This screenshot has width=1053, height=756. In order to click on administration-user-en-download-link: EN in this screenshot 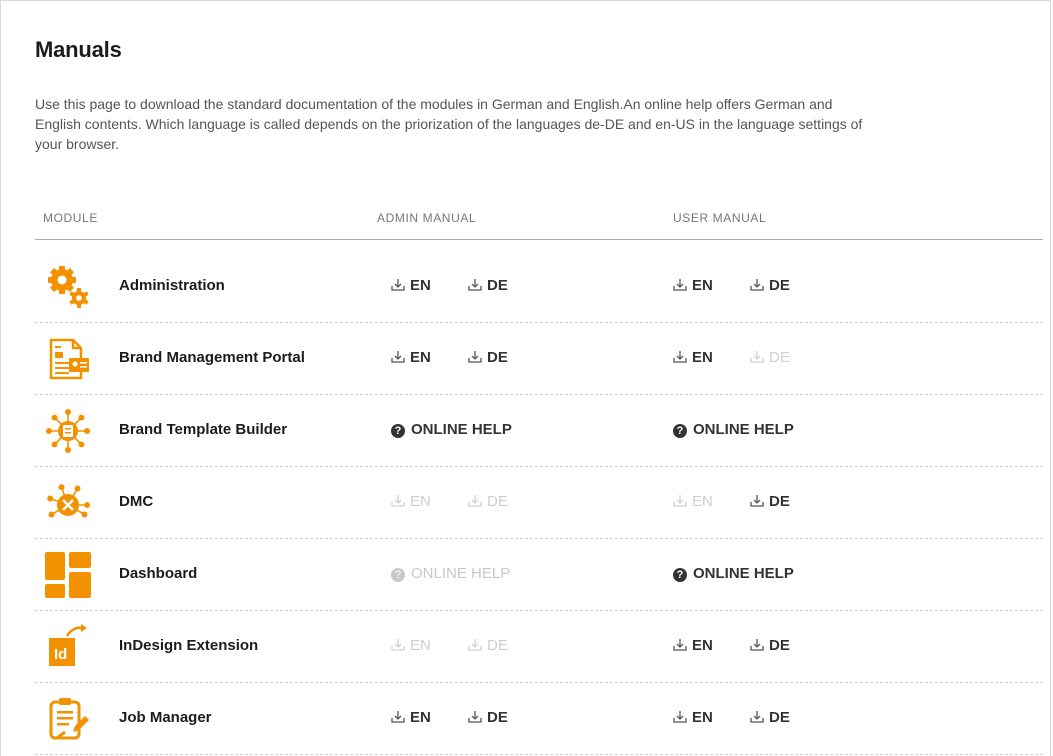, I will do `click(693, 286)`.